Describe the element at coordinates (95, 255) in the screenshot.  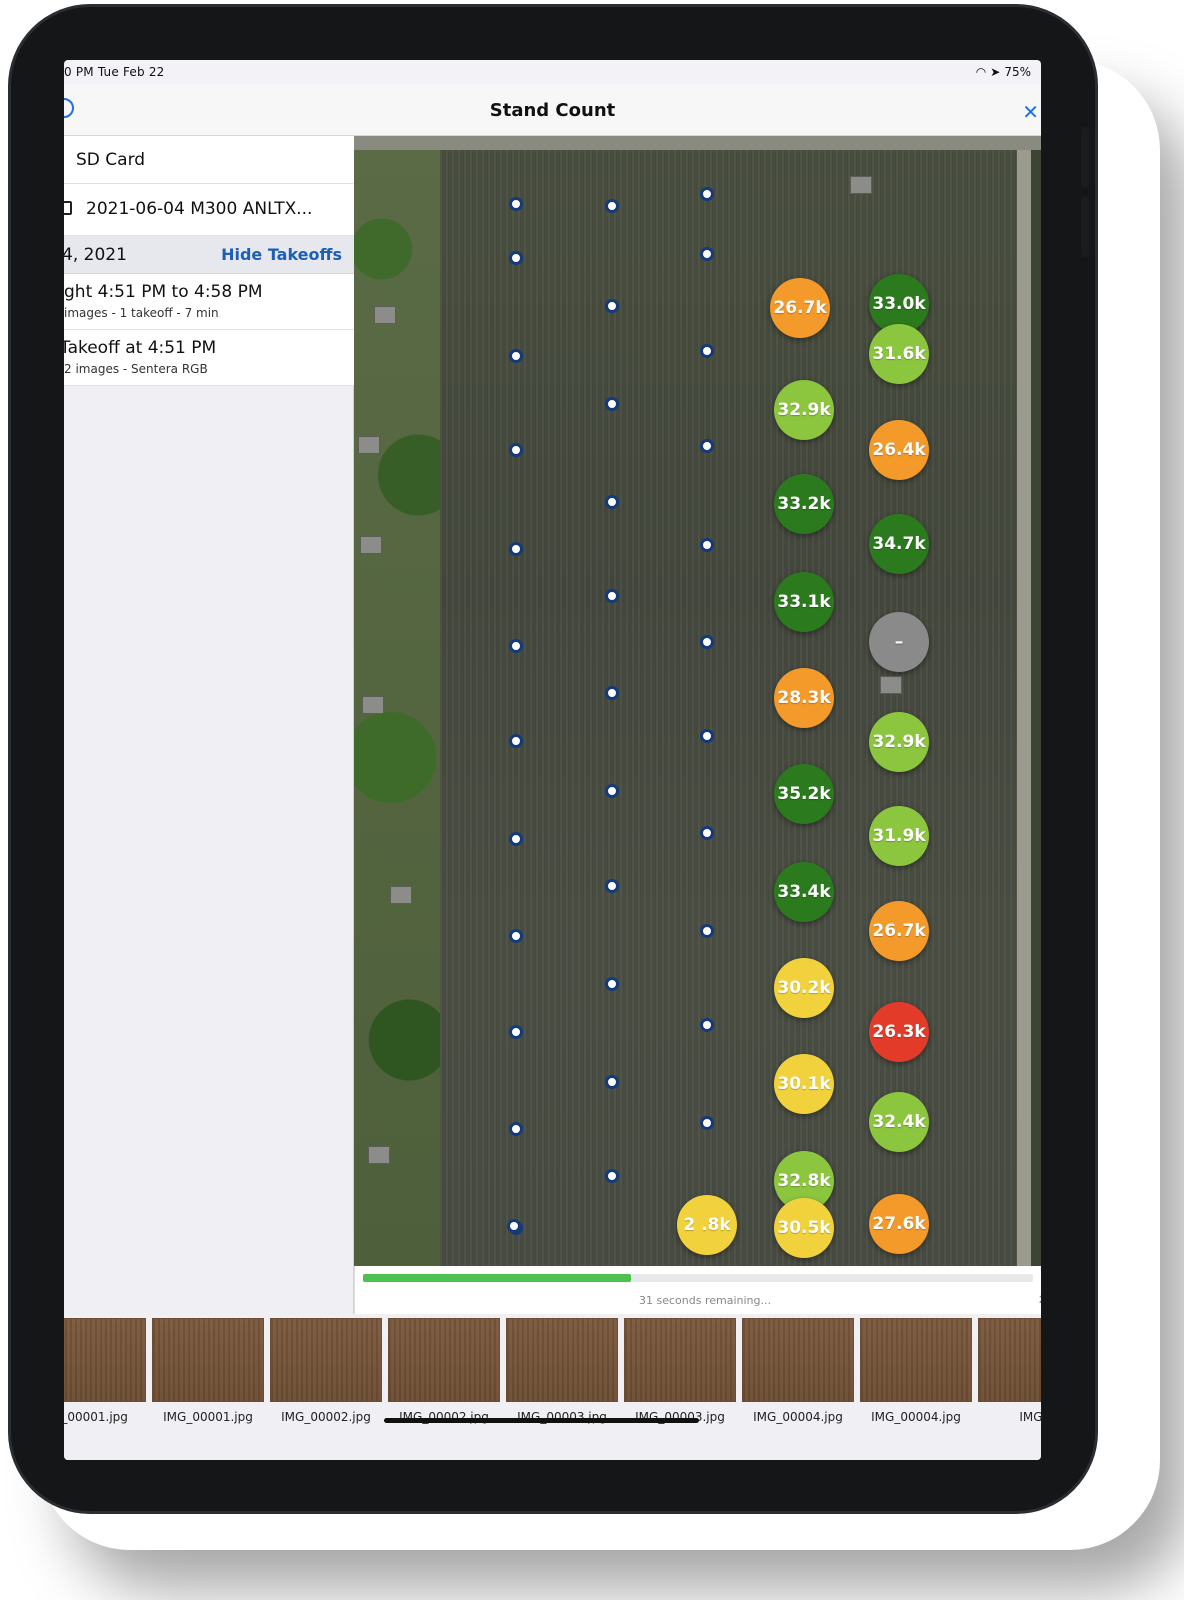
I see `section-date: 4, 2021` at that location.